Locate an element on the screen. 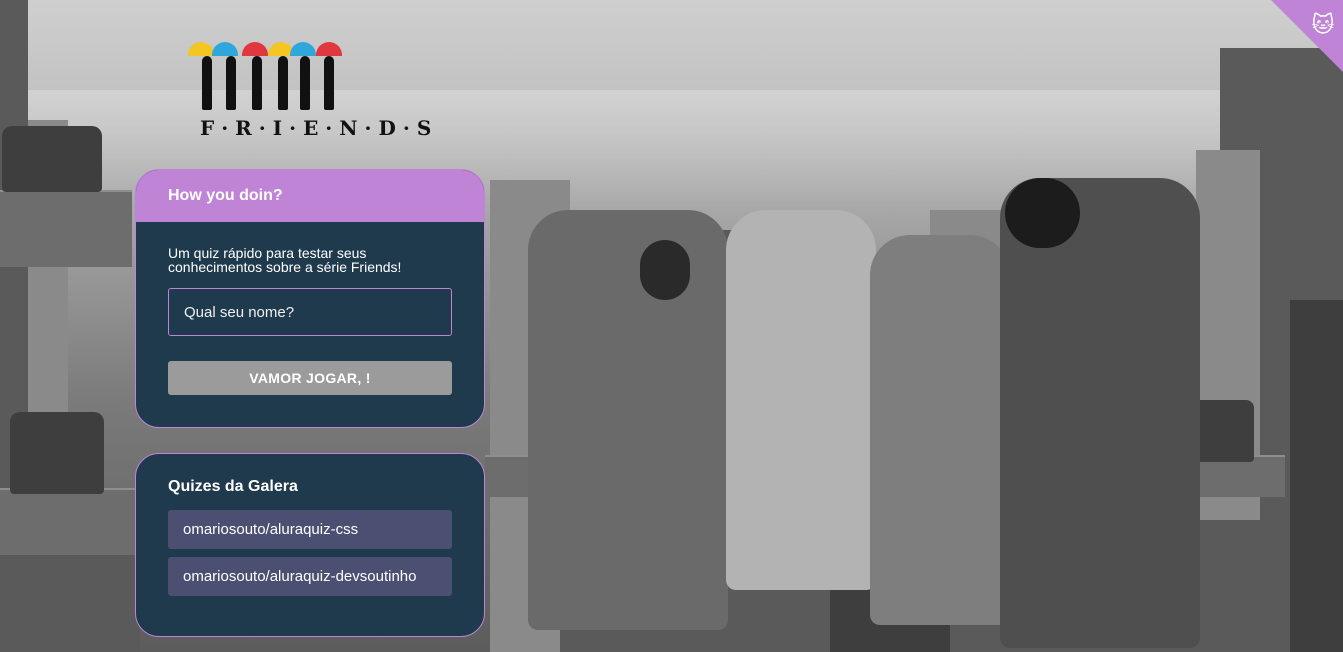  card-title: How you doin? is located at coordinates (310, 196).